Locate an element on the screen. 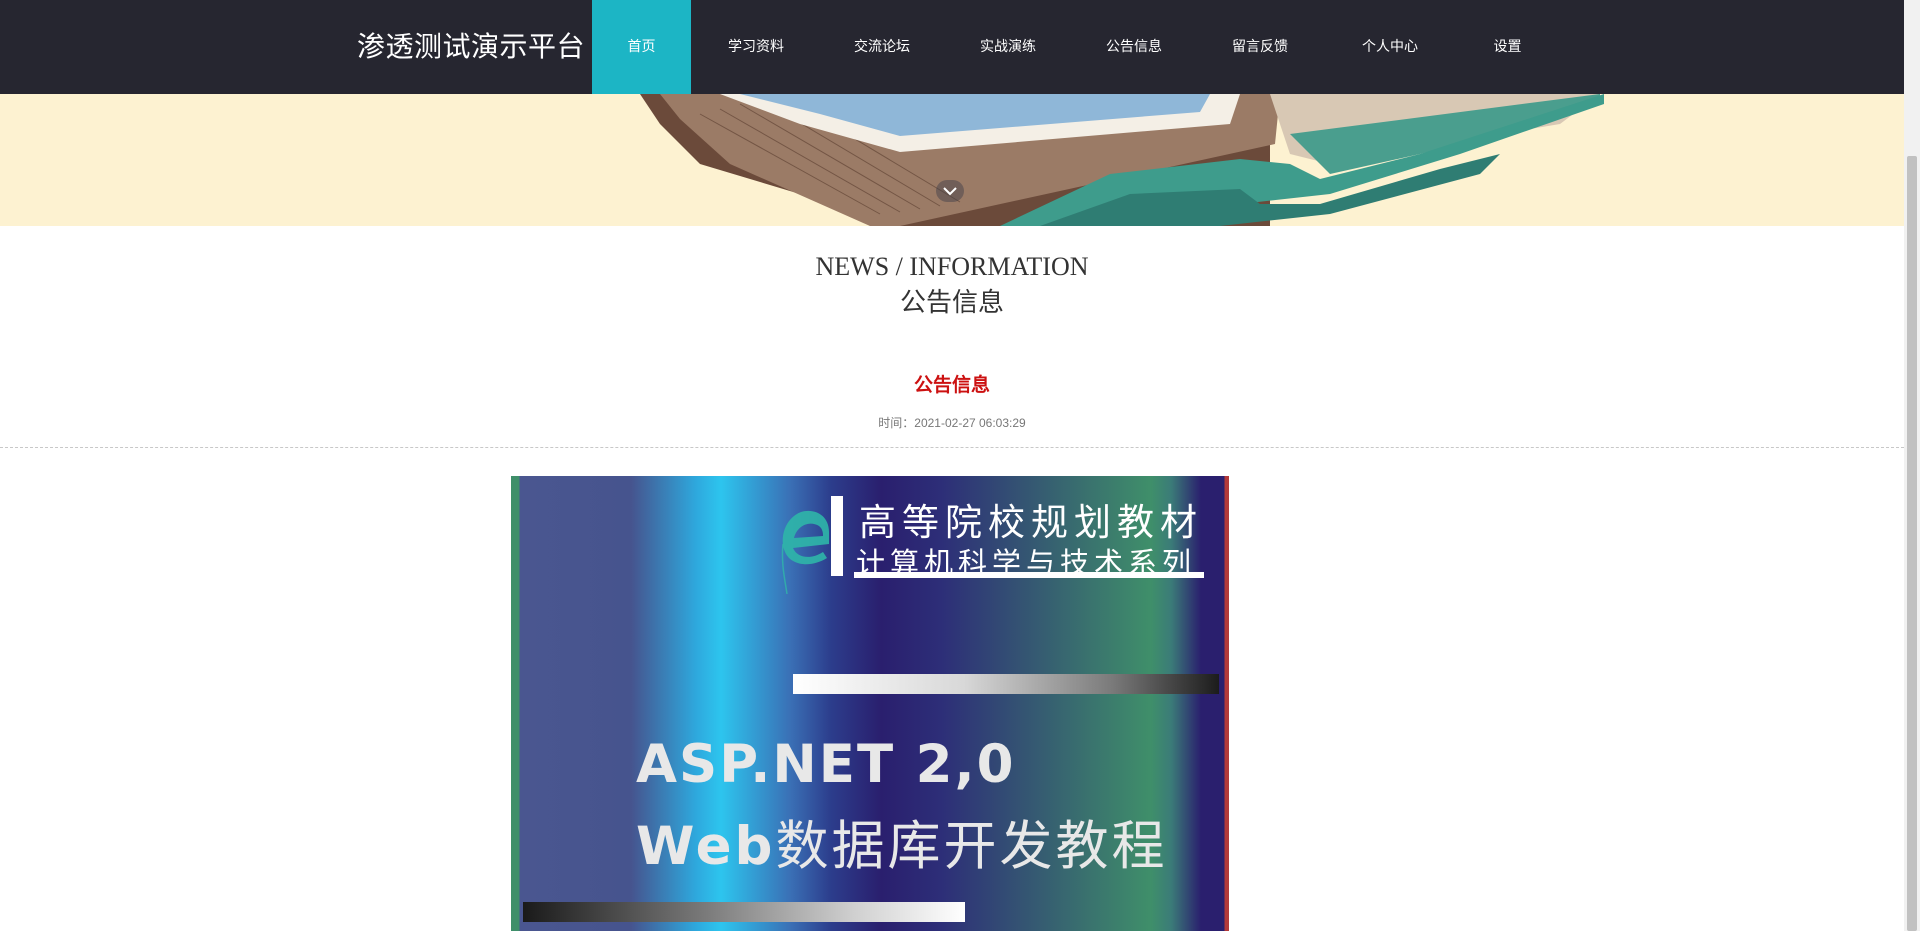 Image resolution: width=1920 pixels, height=931 pixels. cover-title-line2: Web数据库开发教程 is located at coordinates (901, 842).